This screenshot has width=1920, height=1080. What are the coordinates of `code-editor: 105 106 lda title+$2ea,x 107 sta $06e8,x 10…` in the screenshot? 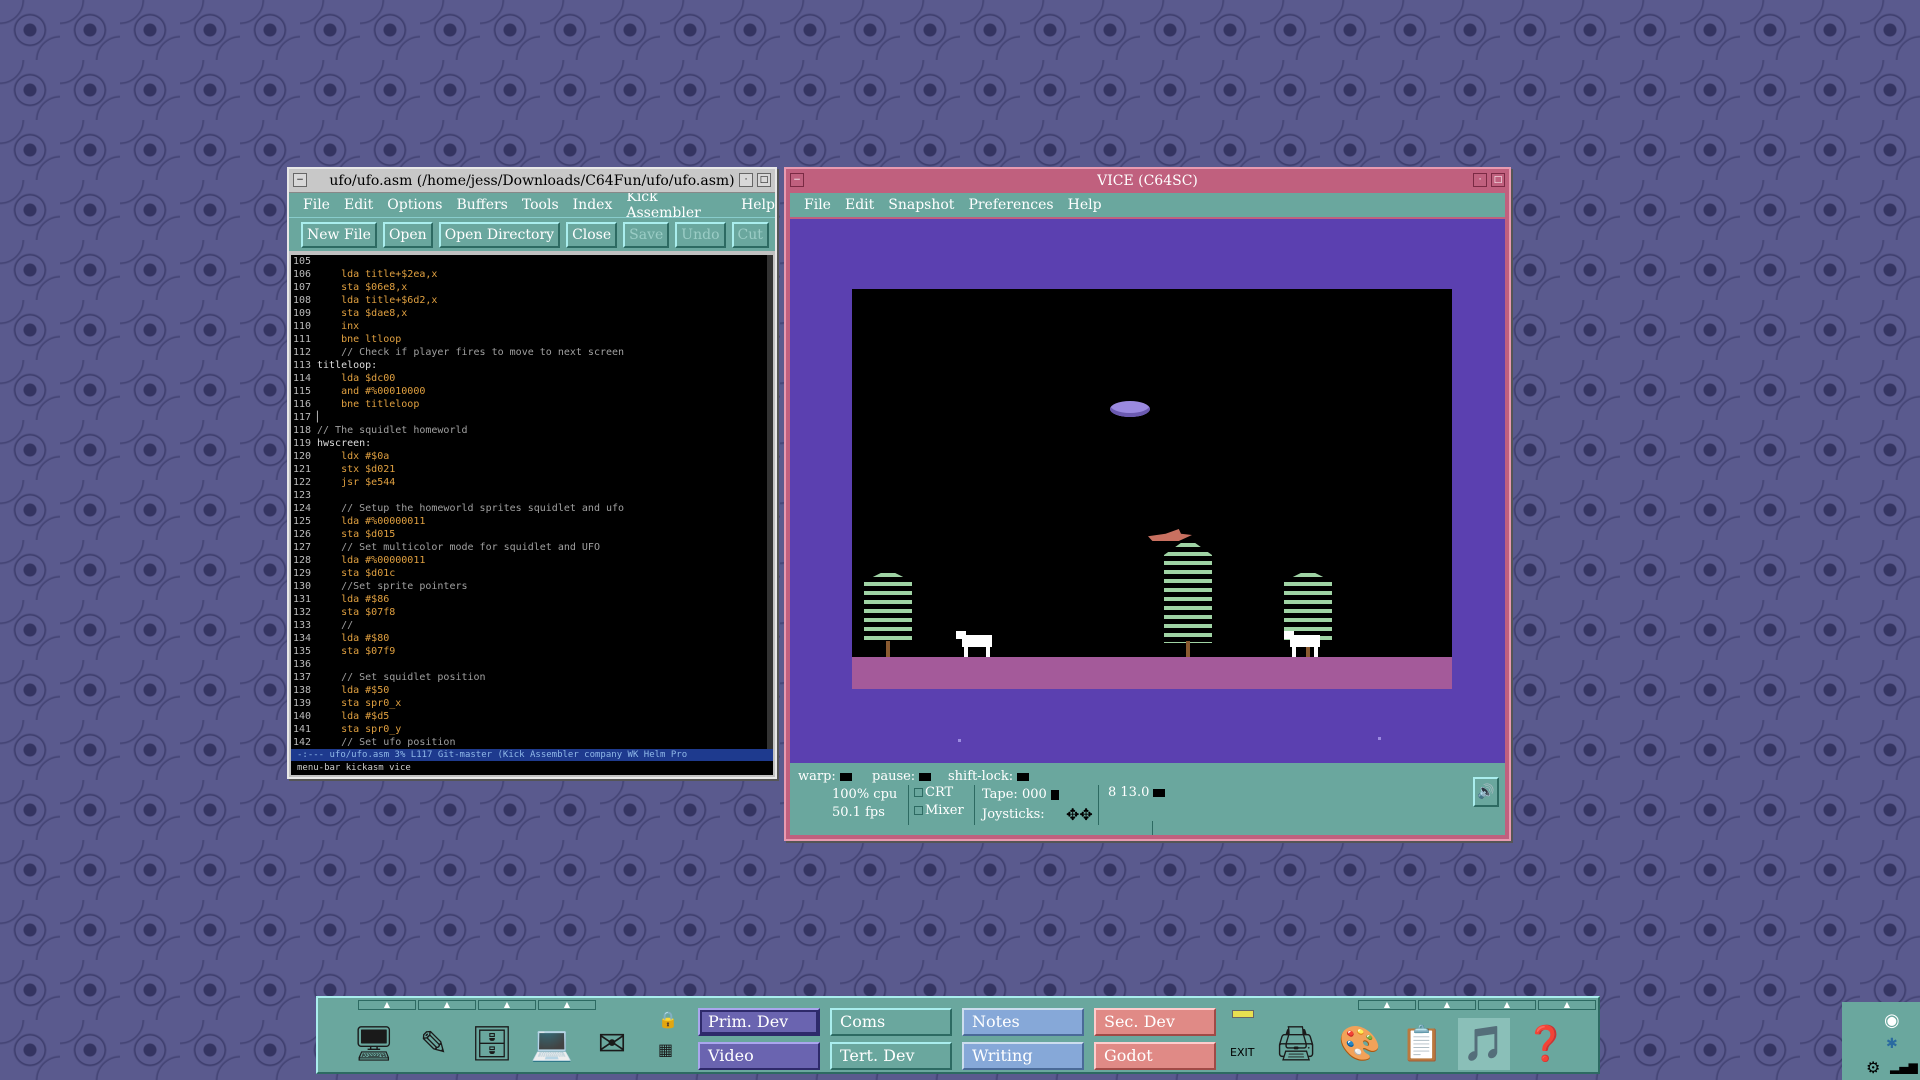 It's located at (532, 502).